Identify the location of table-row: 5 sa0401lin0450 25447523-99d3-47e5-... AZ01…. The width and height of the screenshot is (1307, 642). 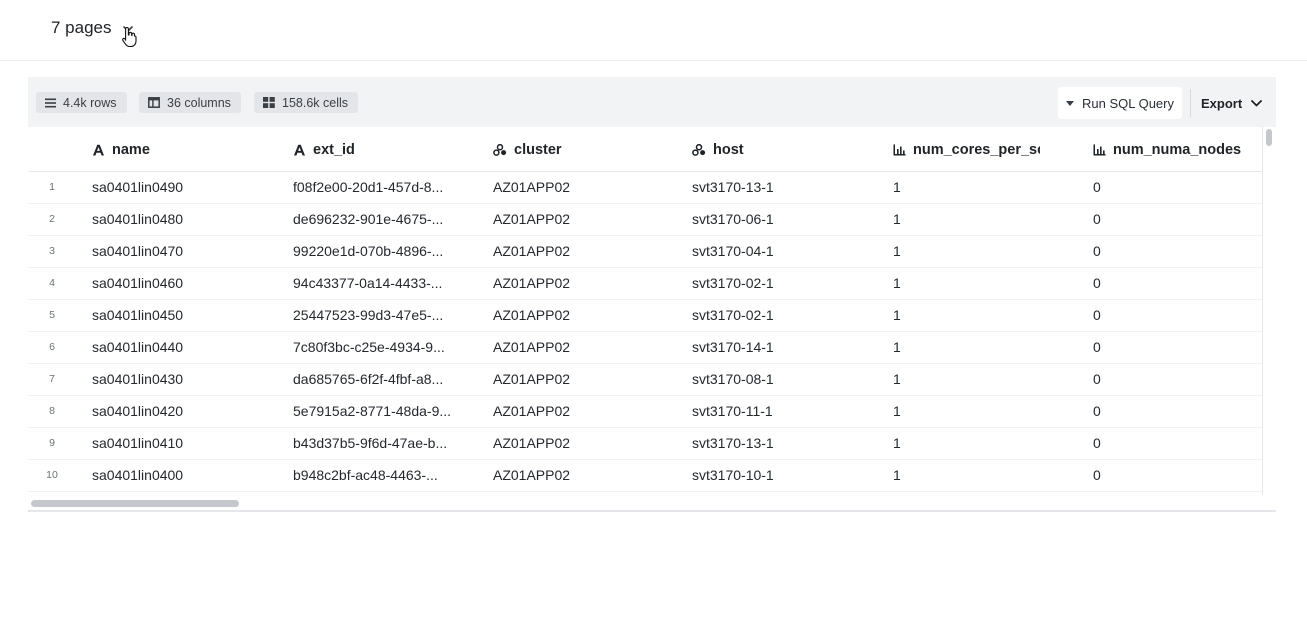
(645, 316).